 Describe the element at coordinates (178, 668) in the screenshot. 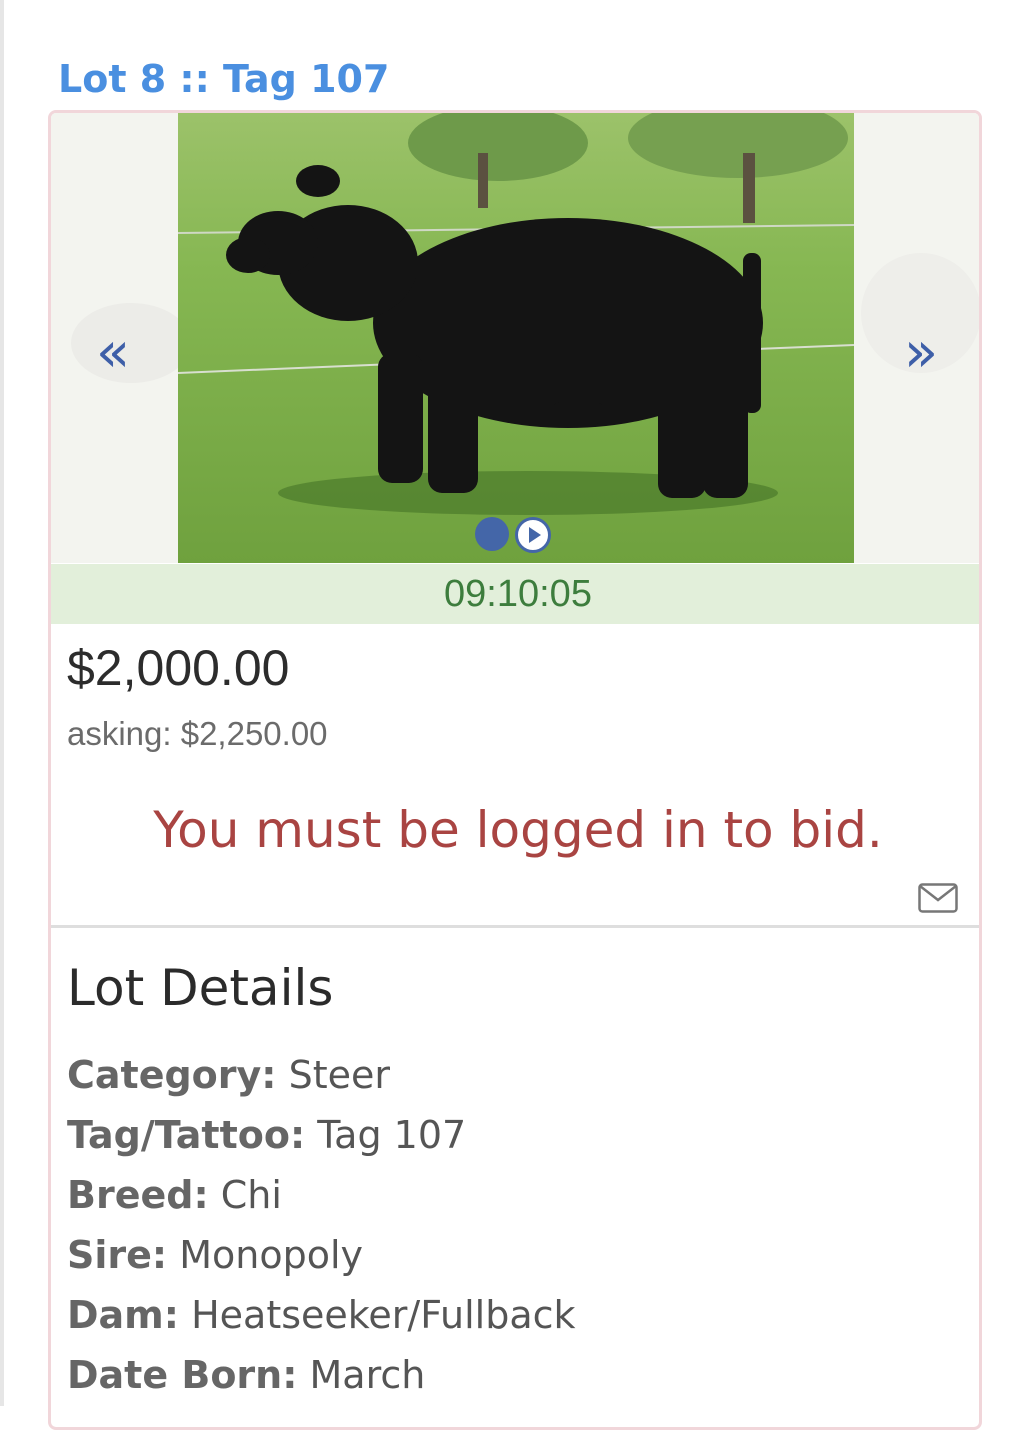

I see `current-bid: $2,000.00` at that location.